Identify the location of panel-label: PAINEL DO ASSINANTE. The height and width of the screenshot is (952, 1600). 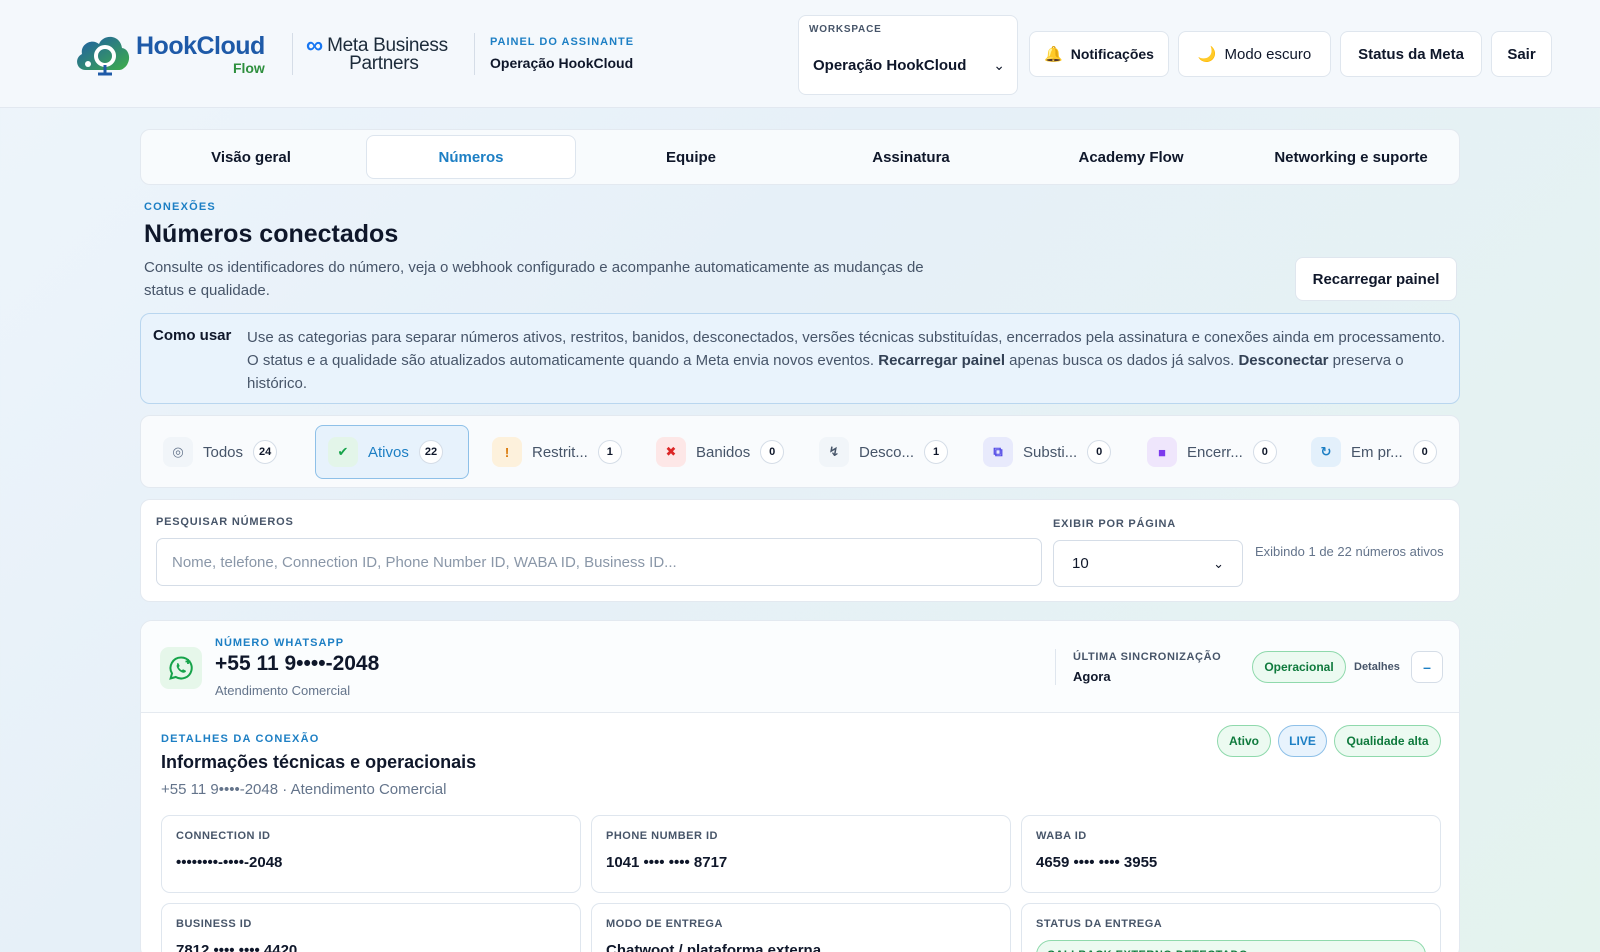
(562, 42).